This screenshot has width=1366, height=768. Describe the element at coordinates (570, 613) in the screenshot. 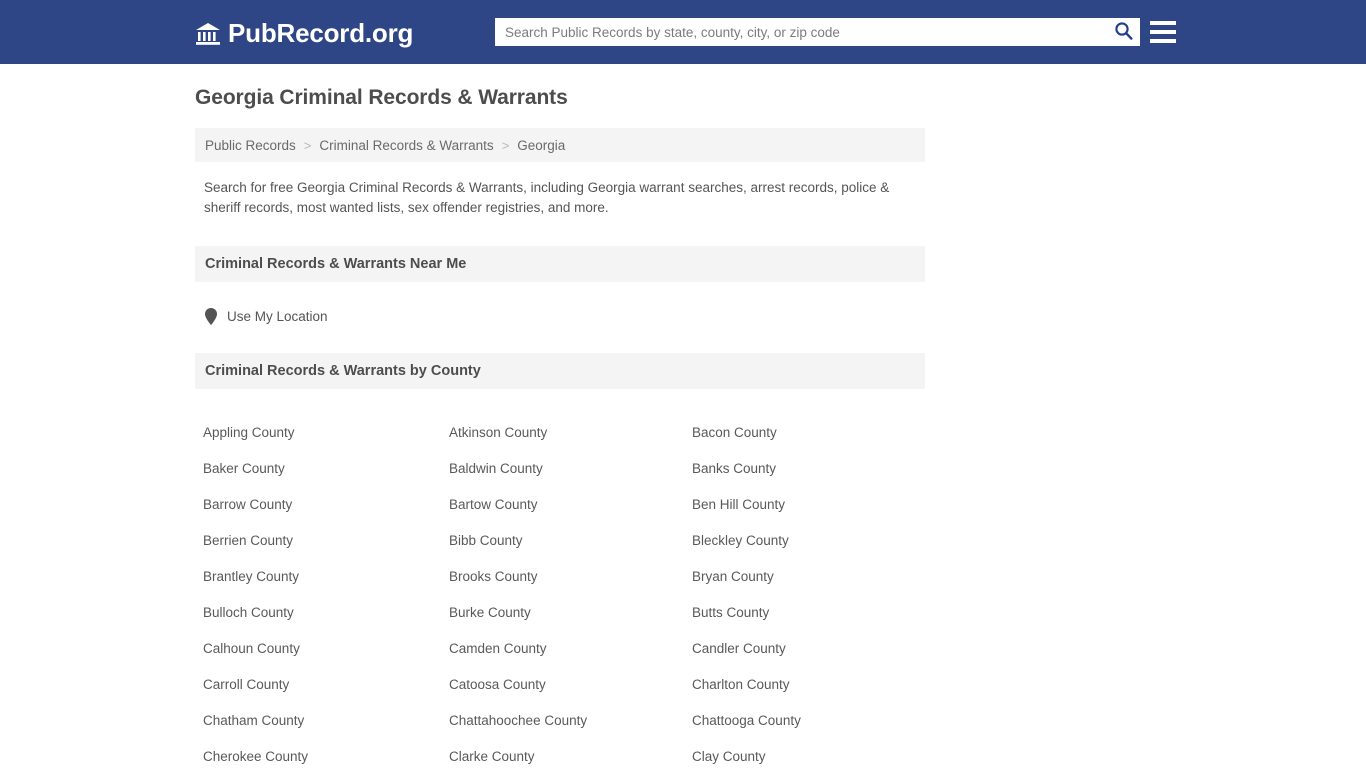

I see `county-link: Burke County` at that location.